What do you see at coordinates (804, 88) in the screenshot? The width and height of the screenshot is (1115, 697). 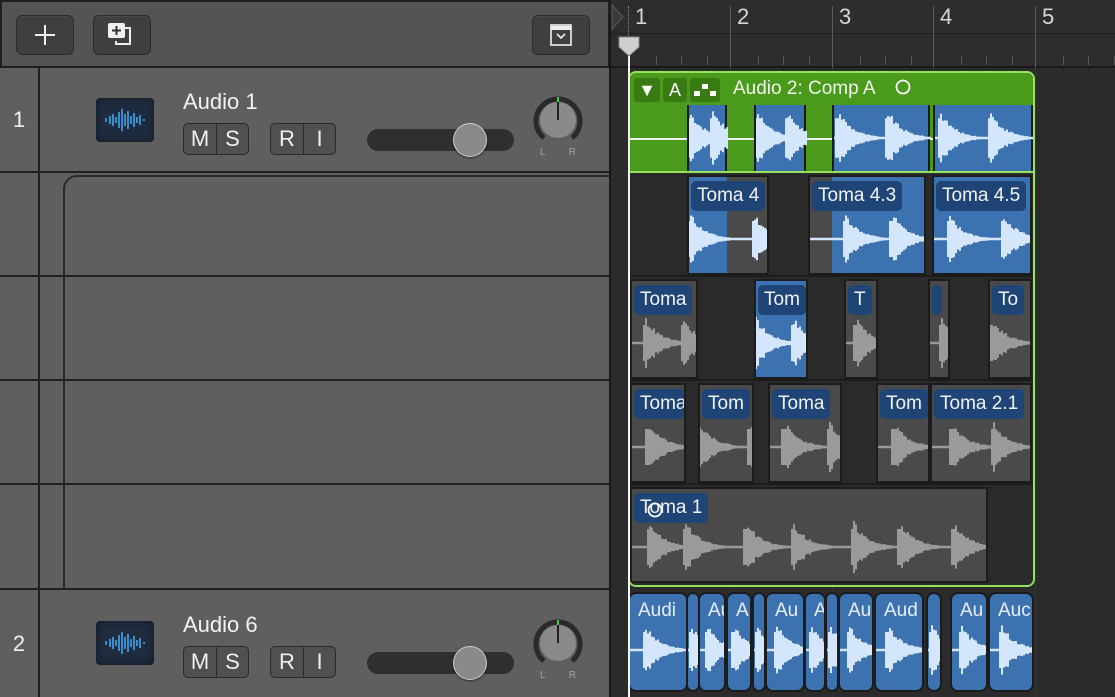 I see `comp-name: Audio 2: Comp A` at bounding box center [804, 88].